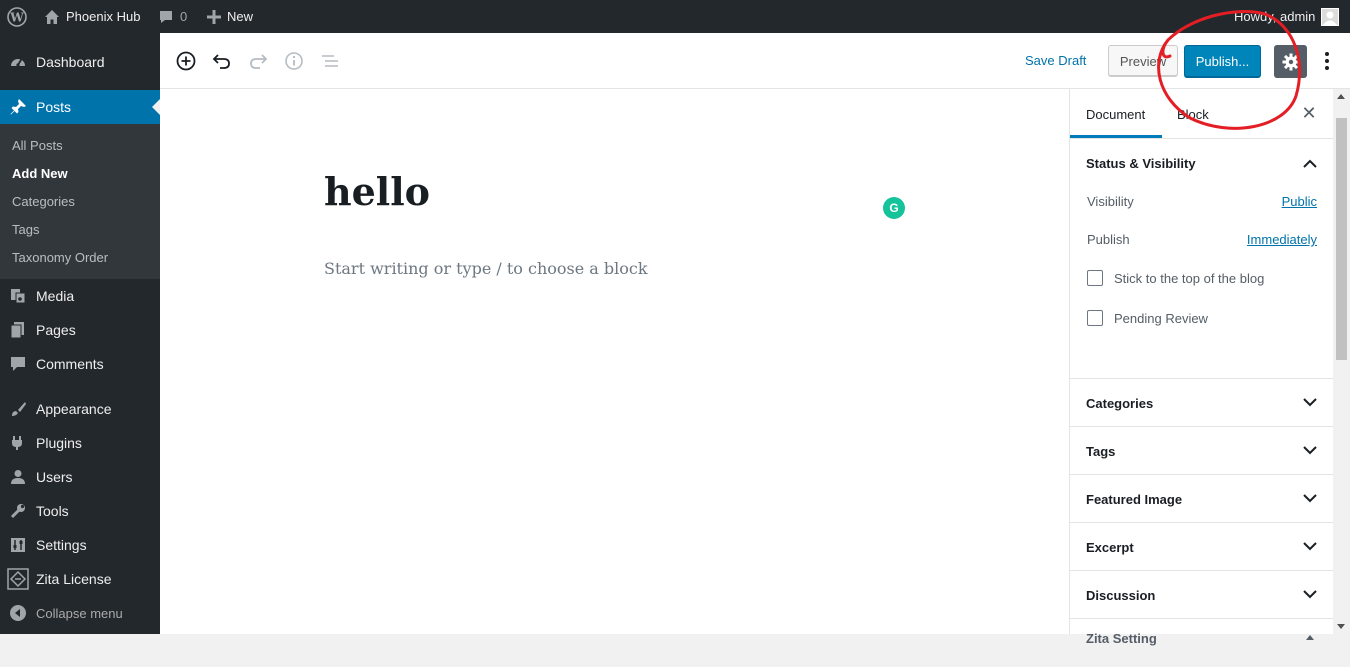  What do you see at coordinates (894, 208) in the screenshot?
I see `grammarly-icon: G` at bounding box center [894, 208].